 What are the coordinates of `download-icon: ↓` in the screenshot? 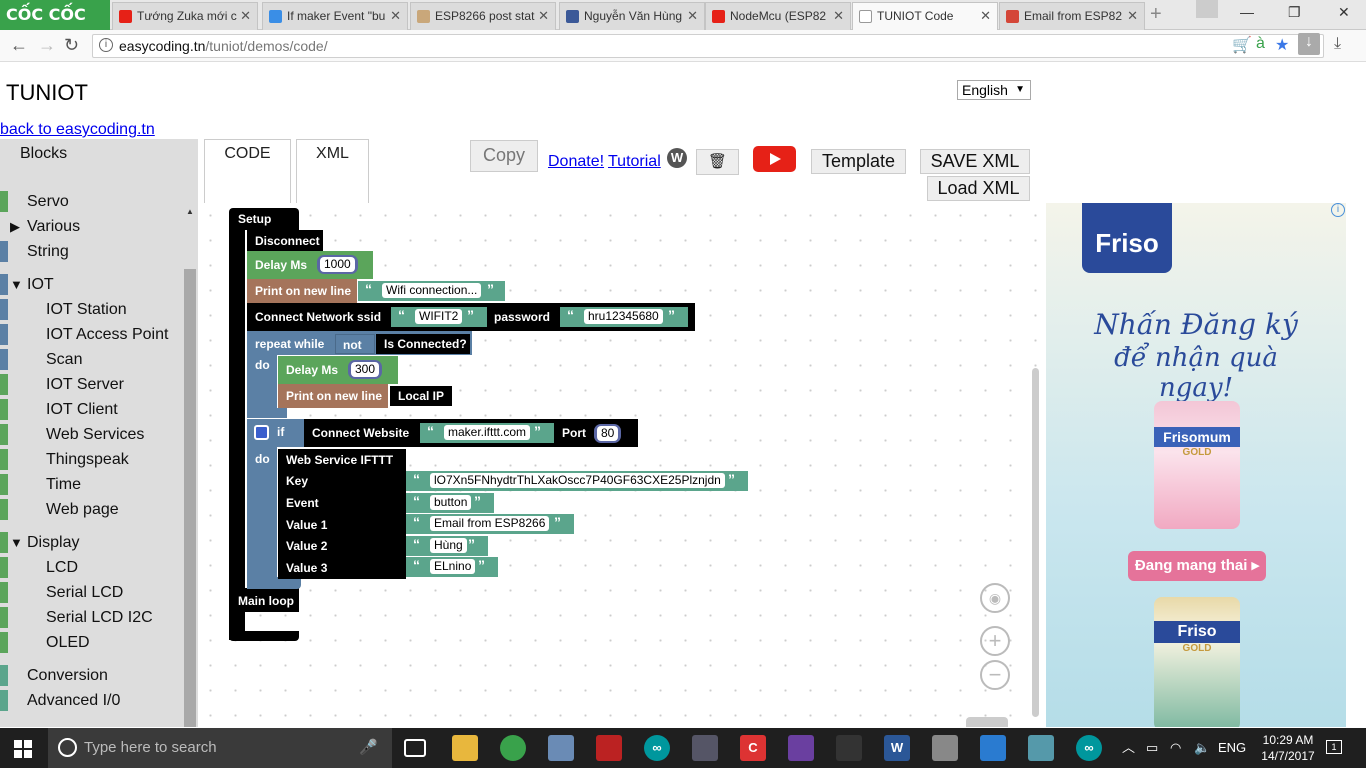 It's located at (1309, 44).